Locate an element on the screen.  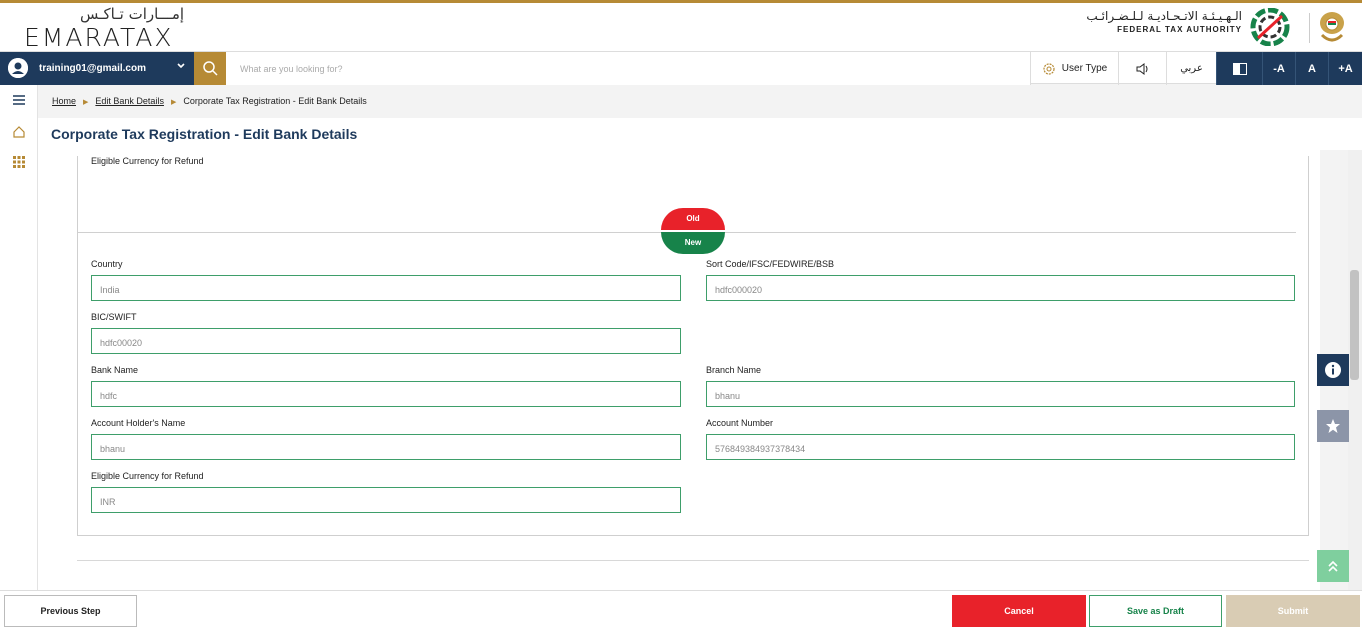
branch-name-field: bhanu is located at coordinates (1000, 394).